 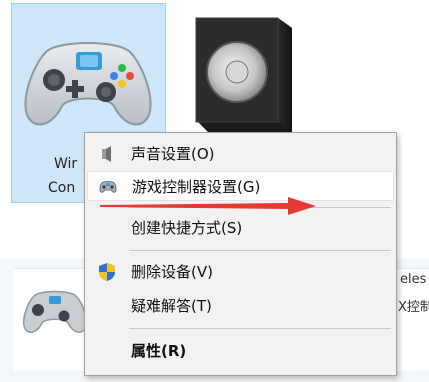 I want to click on menu-label: 创建快捷方式(S), so click(x=187, y=228).